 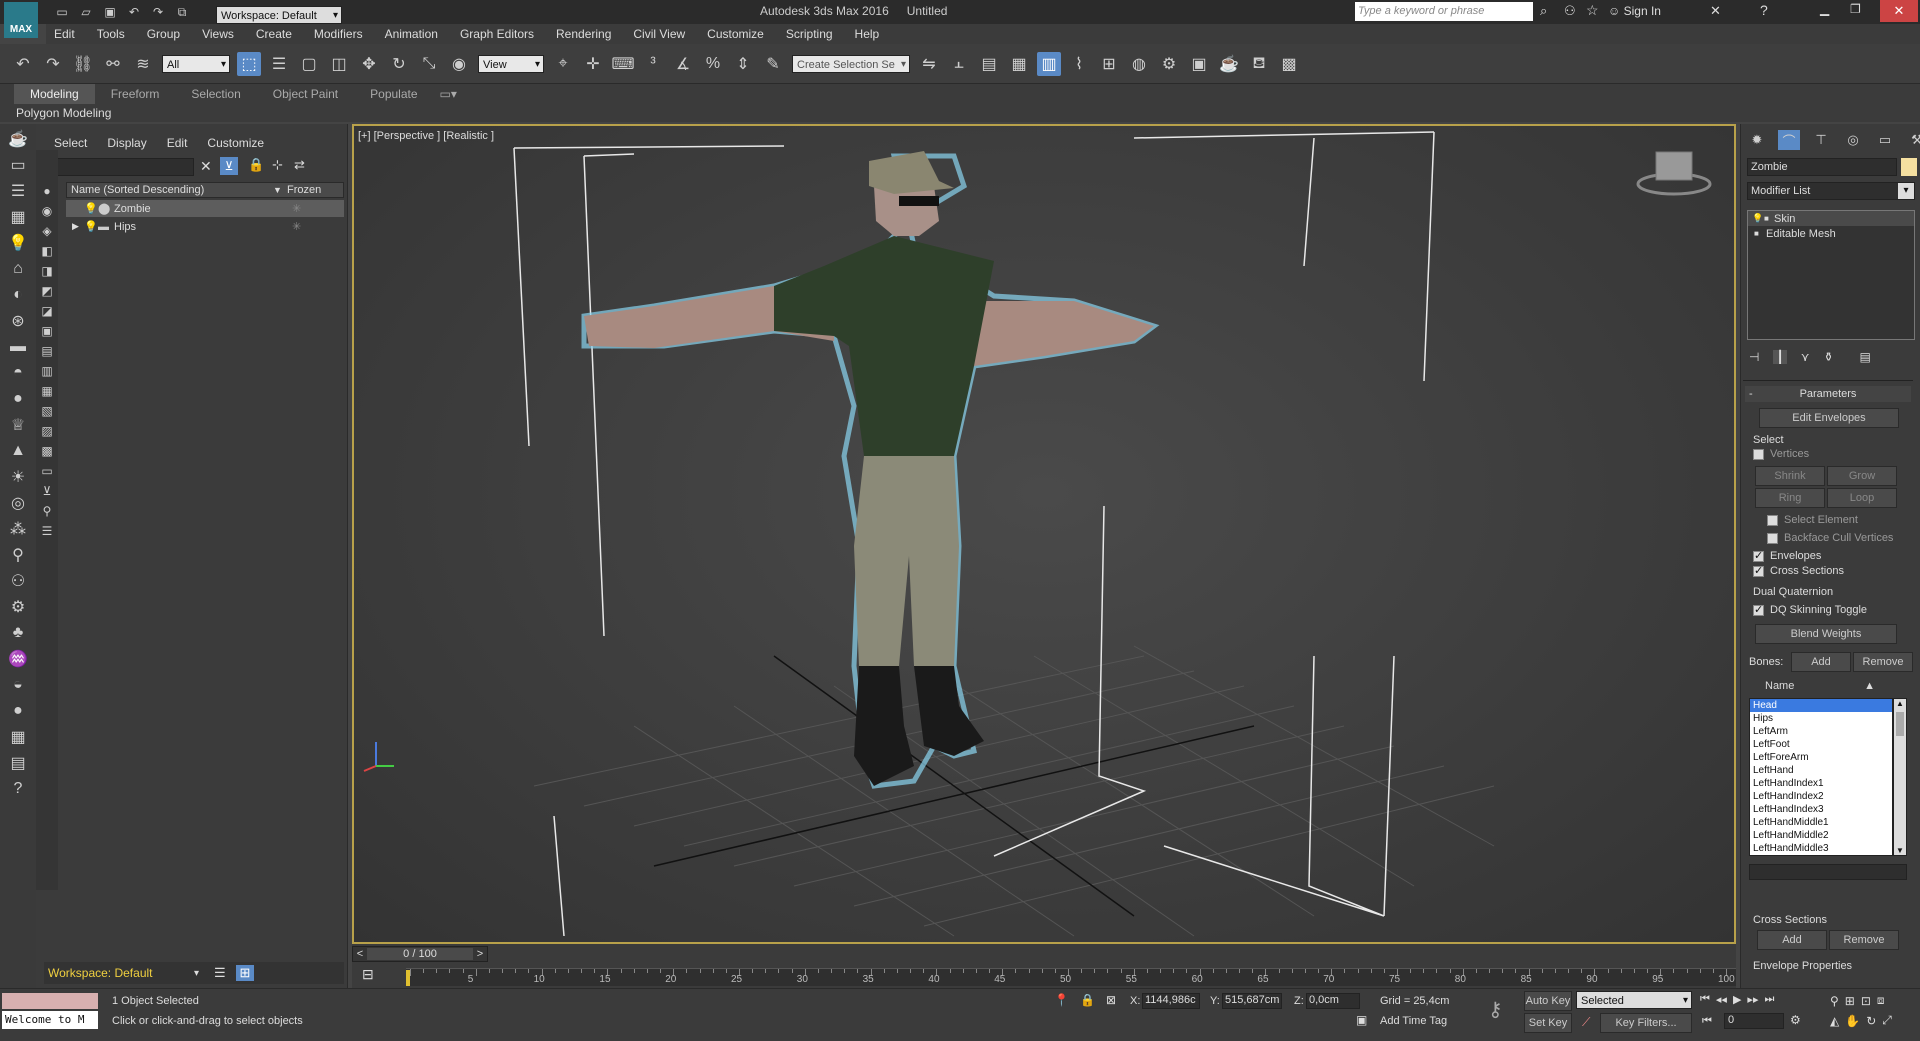 I want to click on bone-item: Hips, so click(x=1821, y=718).